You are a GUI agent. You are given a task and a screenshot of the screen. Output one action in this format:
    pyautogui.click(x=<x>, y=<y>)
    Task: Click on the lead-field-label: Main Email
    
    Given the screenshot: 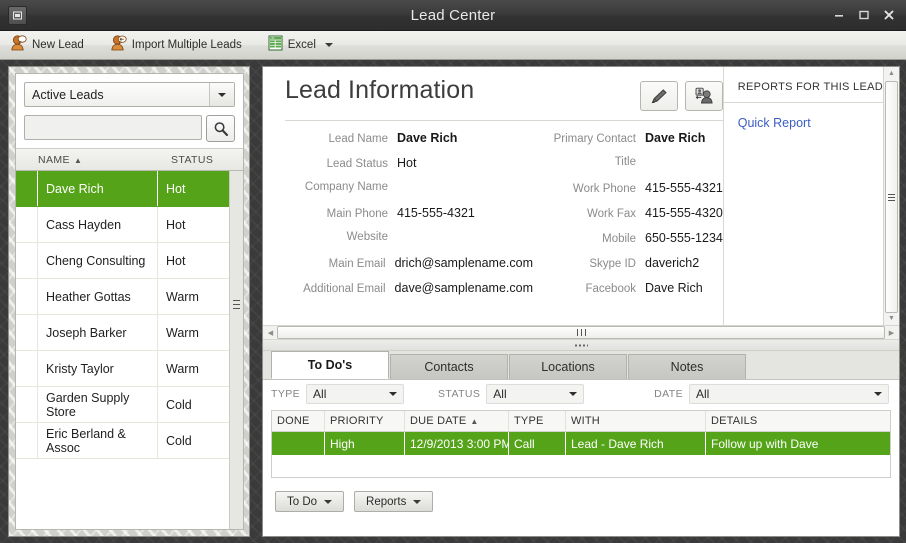 What is the action you would take?
    pyautogui.click(x=357, y=264)
    